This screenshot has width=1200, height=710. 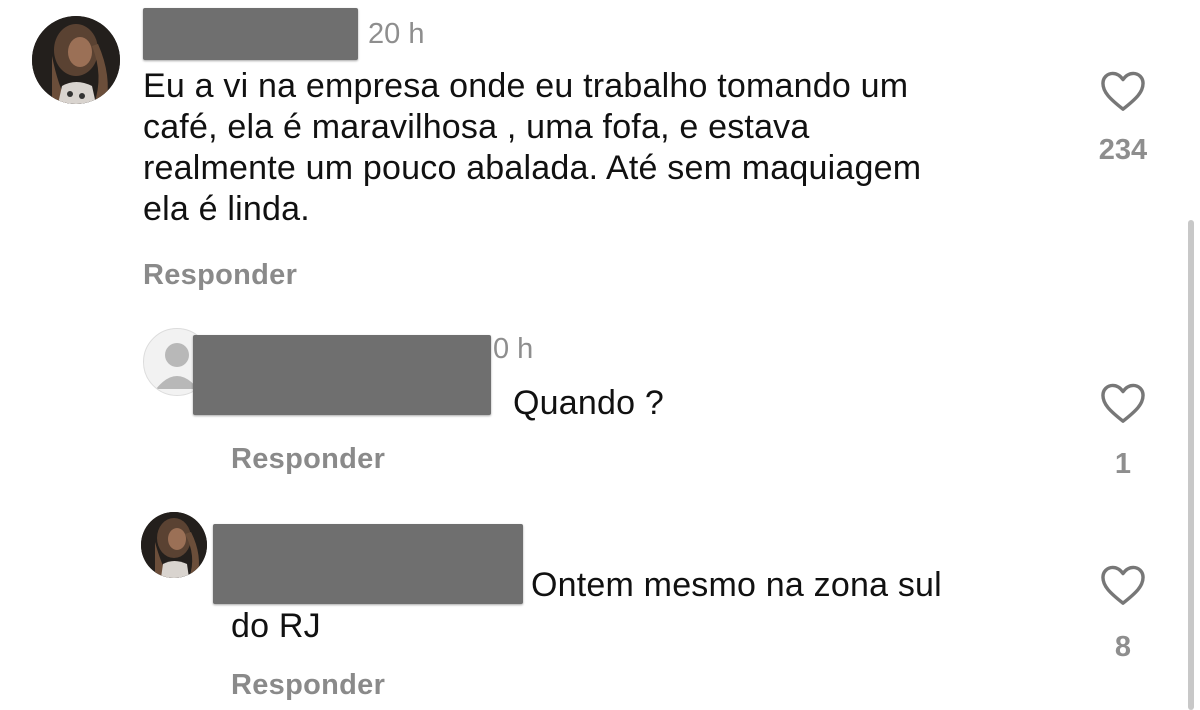 What do you see at coordinates (588, 403) in the screenshot?
I see `reply1-text: Quando ?` at bounding box center [588, 403].